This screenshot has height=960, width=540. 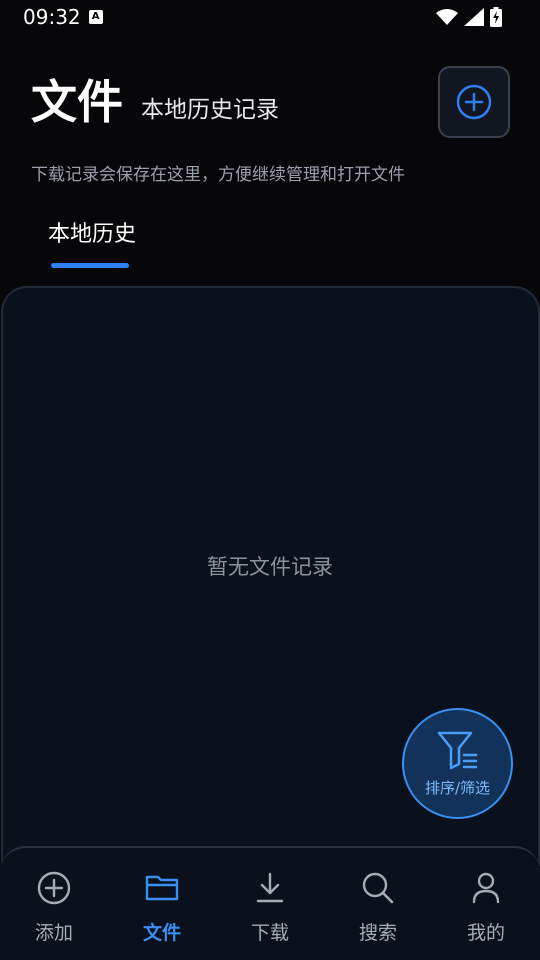 I want to click on tab-indicator, so click(x=90, y=265).